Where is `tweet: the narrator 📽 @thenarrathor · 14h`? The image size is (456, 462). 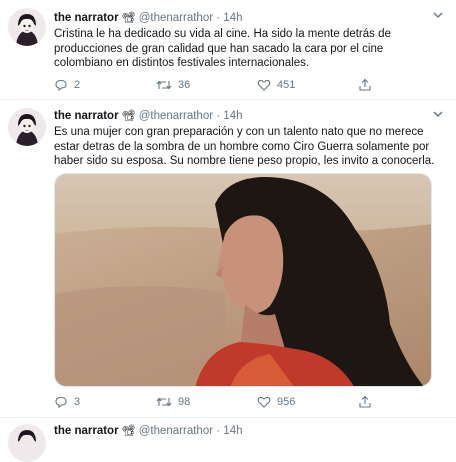
tweet: the narrator 📽 @thenarrathor · 14h is located at coordinates (228, 440).